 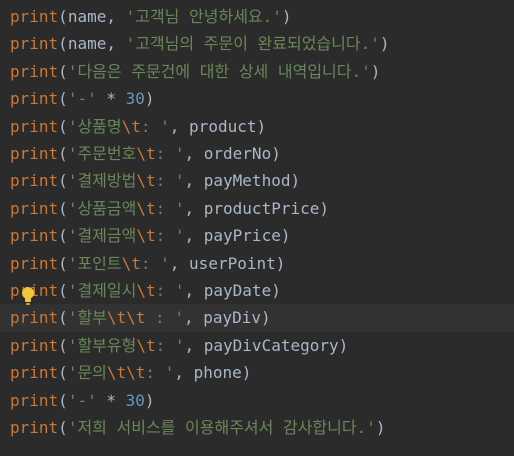 I want to click on code-token: '할부유형, so click(x=102, y=345).